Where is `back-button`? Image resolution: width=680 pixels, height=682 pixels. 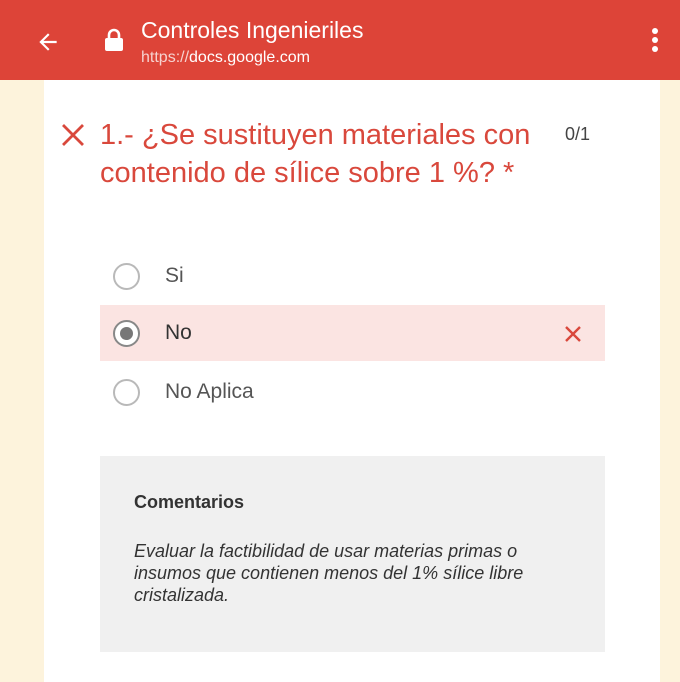 back-button is located at coordinates (48, 42).